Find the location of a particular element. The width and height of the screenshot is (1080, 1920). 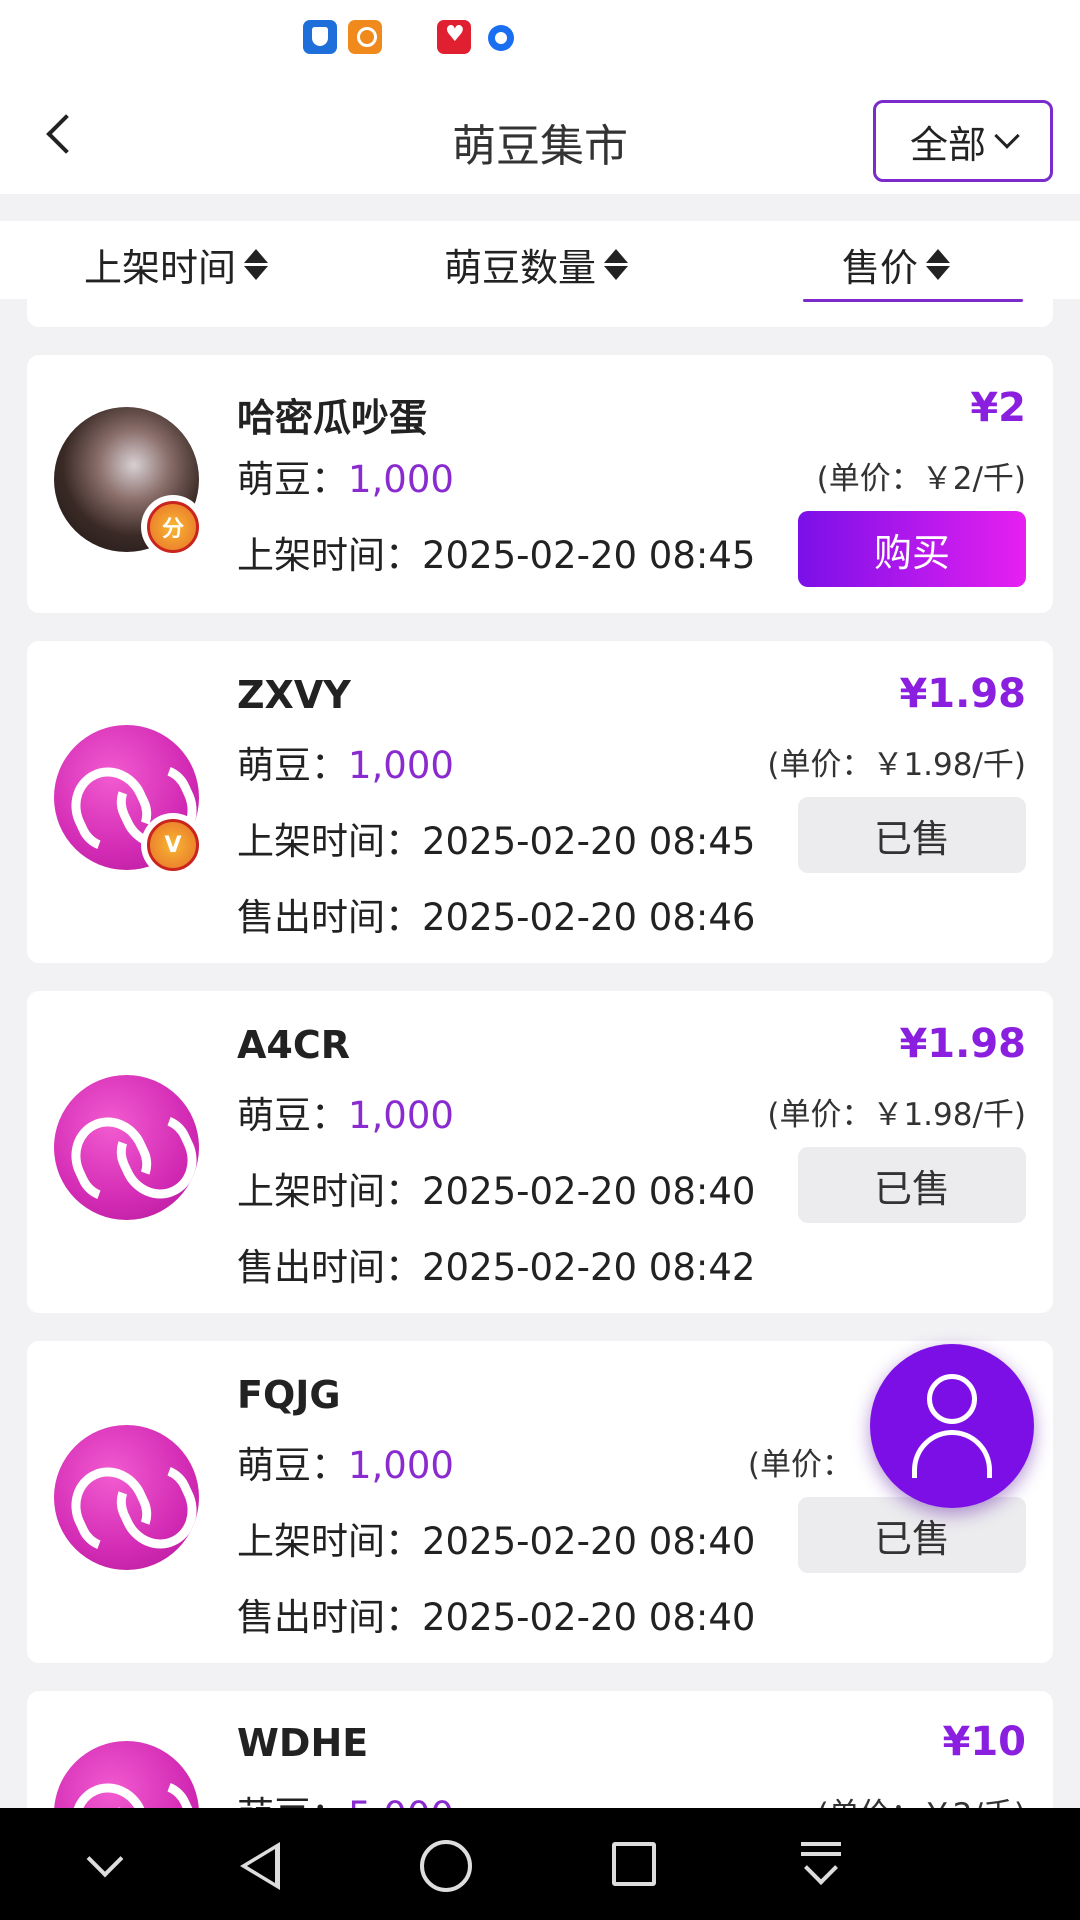

price: ¥10 is located at coordinates (984, 1742).